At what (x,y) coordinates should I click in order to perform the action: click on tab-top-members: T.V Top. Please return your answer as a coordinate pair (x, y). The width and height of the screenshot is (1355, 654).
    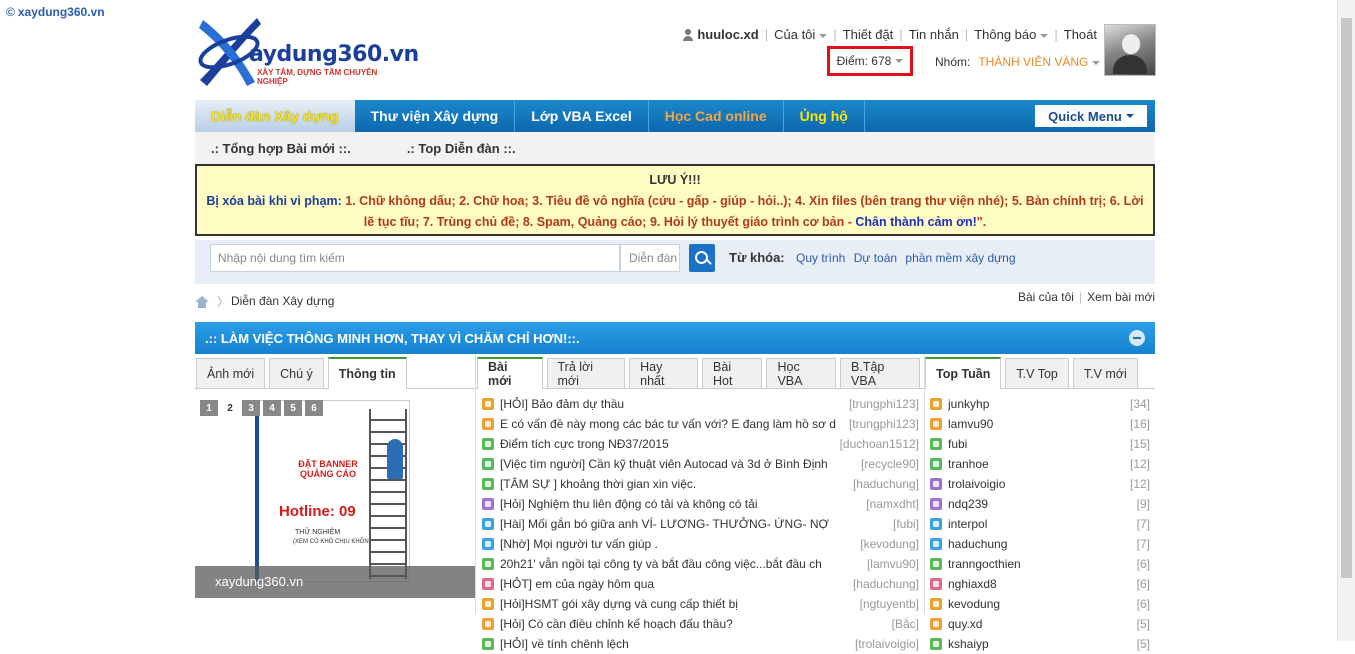
    Looking at the image, I should click on (1037, 373).